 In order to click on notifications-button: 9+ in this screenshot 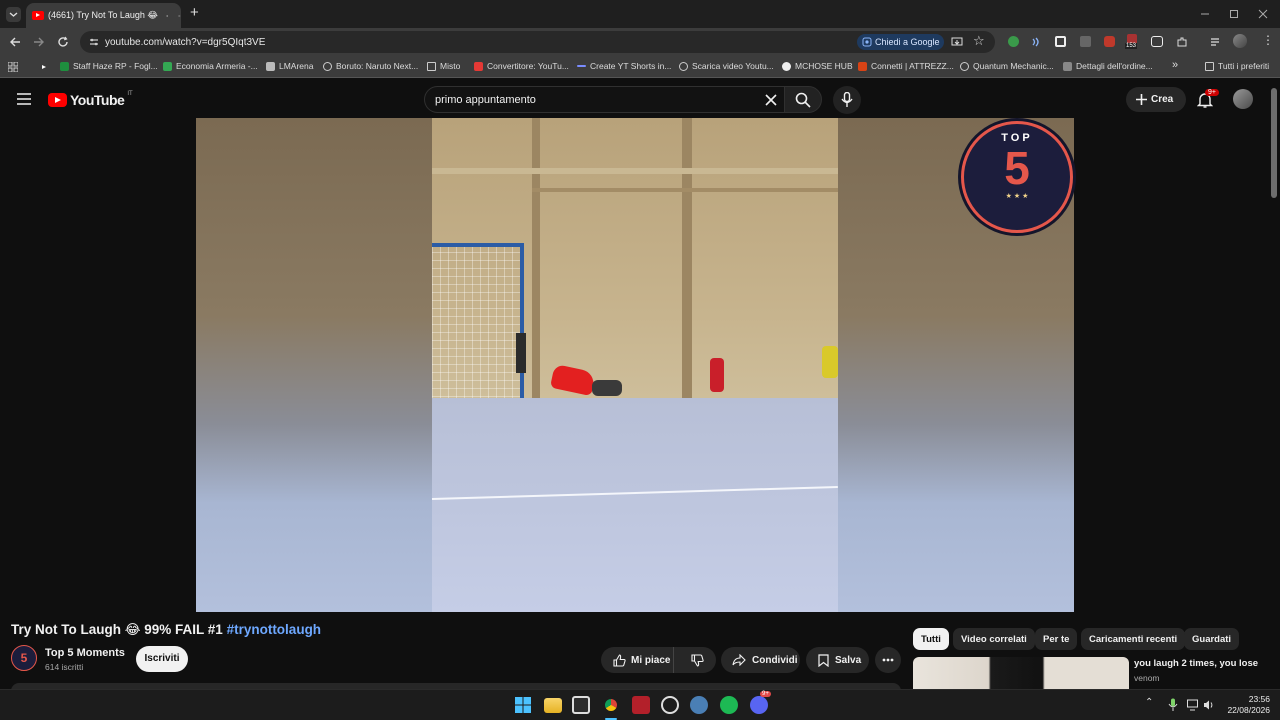, I will do `click(1208, 100)`.